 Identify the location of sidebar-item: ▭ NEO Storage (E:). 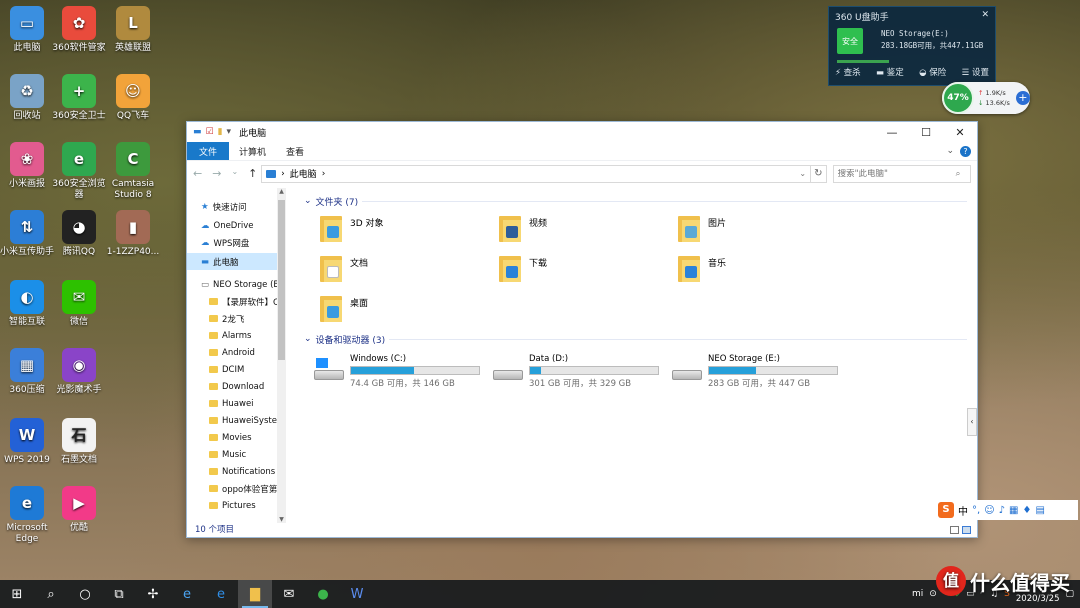
(236, 284).